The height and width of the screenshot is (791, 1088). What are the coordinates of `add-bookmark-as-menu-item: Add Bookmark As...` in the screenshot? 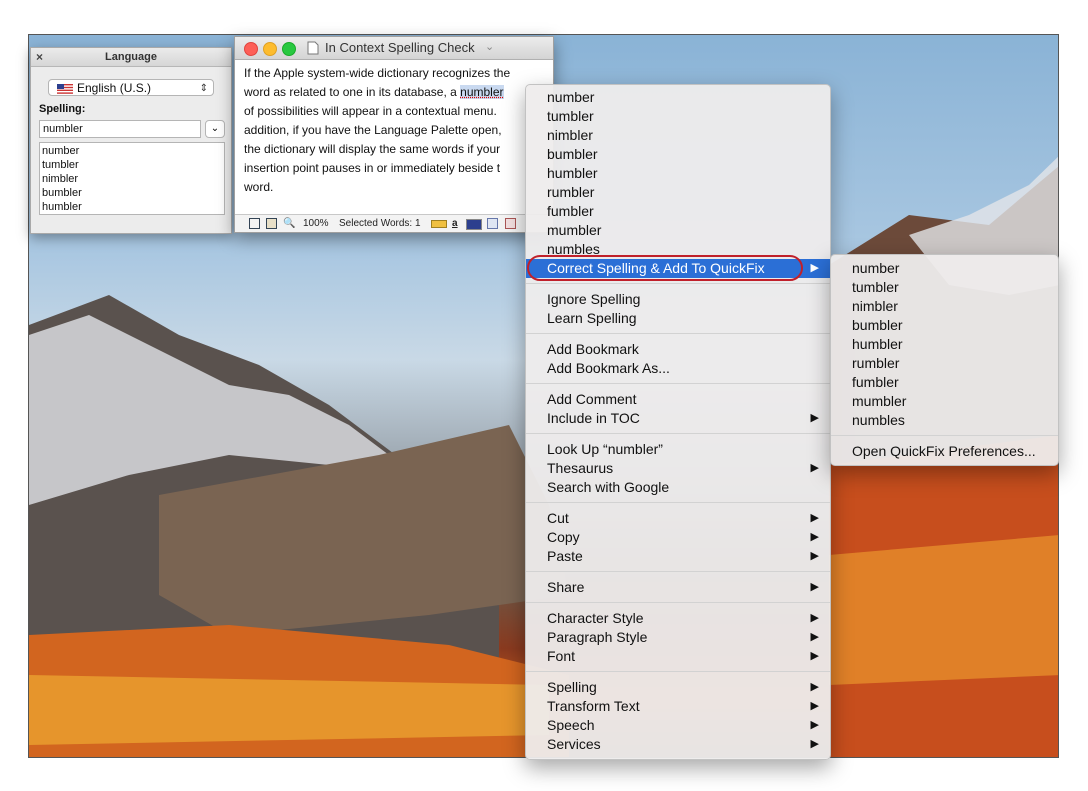 It's located at (678, 368).